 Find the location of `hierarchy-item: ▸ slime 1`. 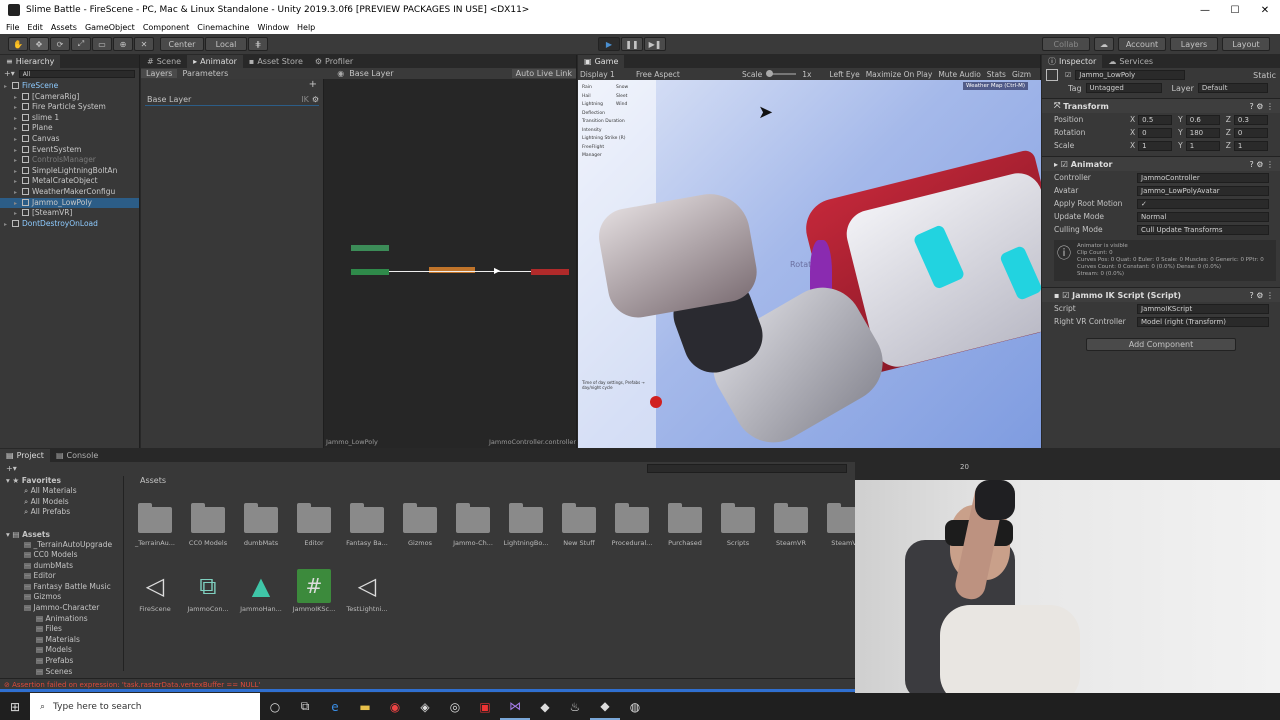

hierarchy-item: ▸ slime 1 is located at coordinates (69, 118).